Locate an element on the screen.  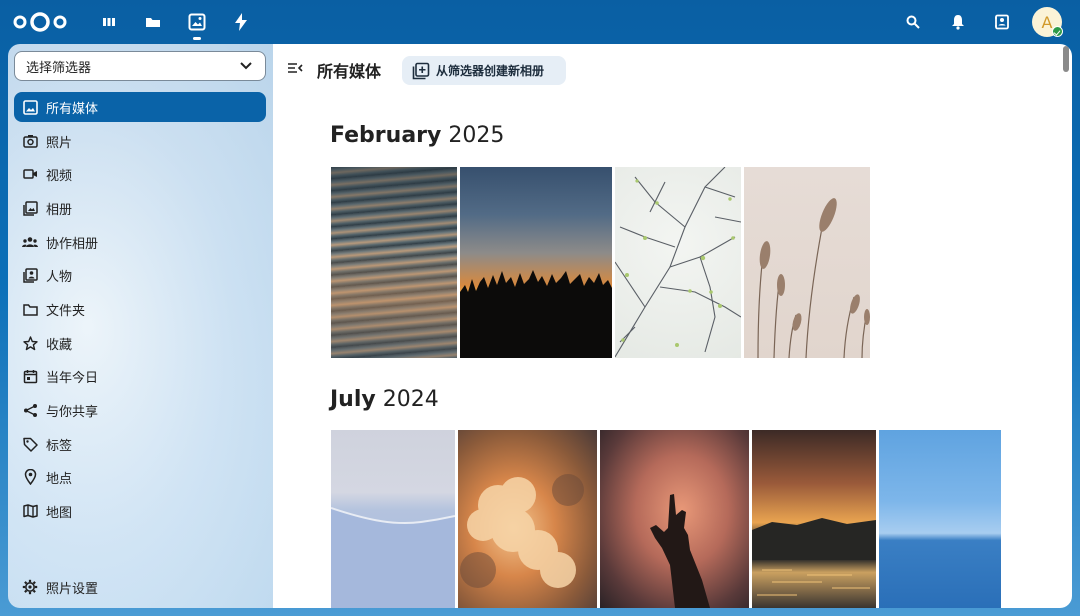
scrollbar is located at coordinates (1066, 59).